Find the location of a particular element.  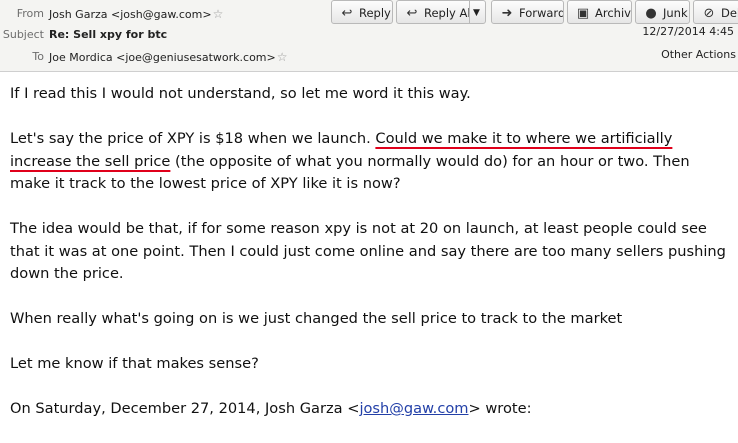

to-row: To Joe Mordica <joe@geniusesatwork.com>☆ is located at coordinates (200, 57).